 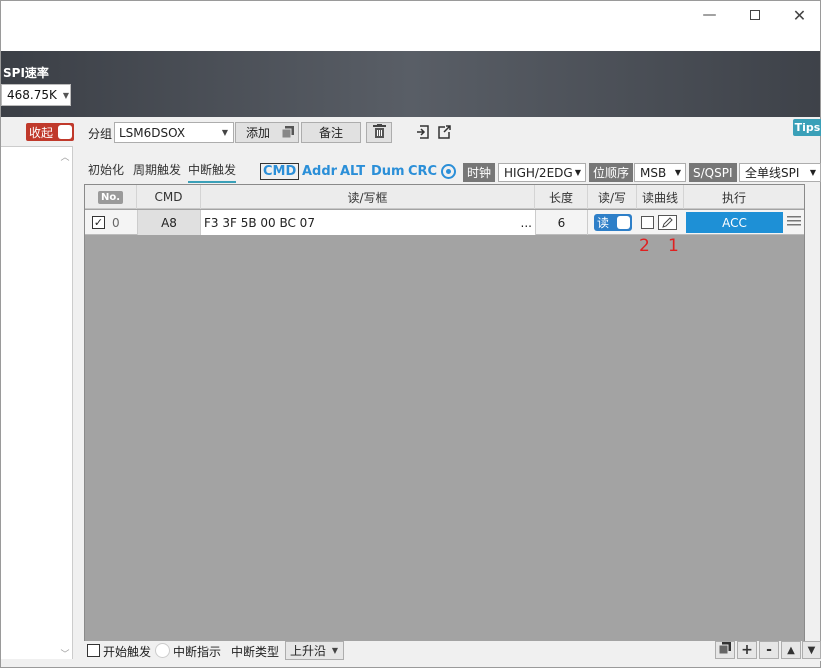 What do you see at coordinates (352, 171) in the screenshot?
I see `alt-option: ALT` at bounding box center [352, 171].